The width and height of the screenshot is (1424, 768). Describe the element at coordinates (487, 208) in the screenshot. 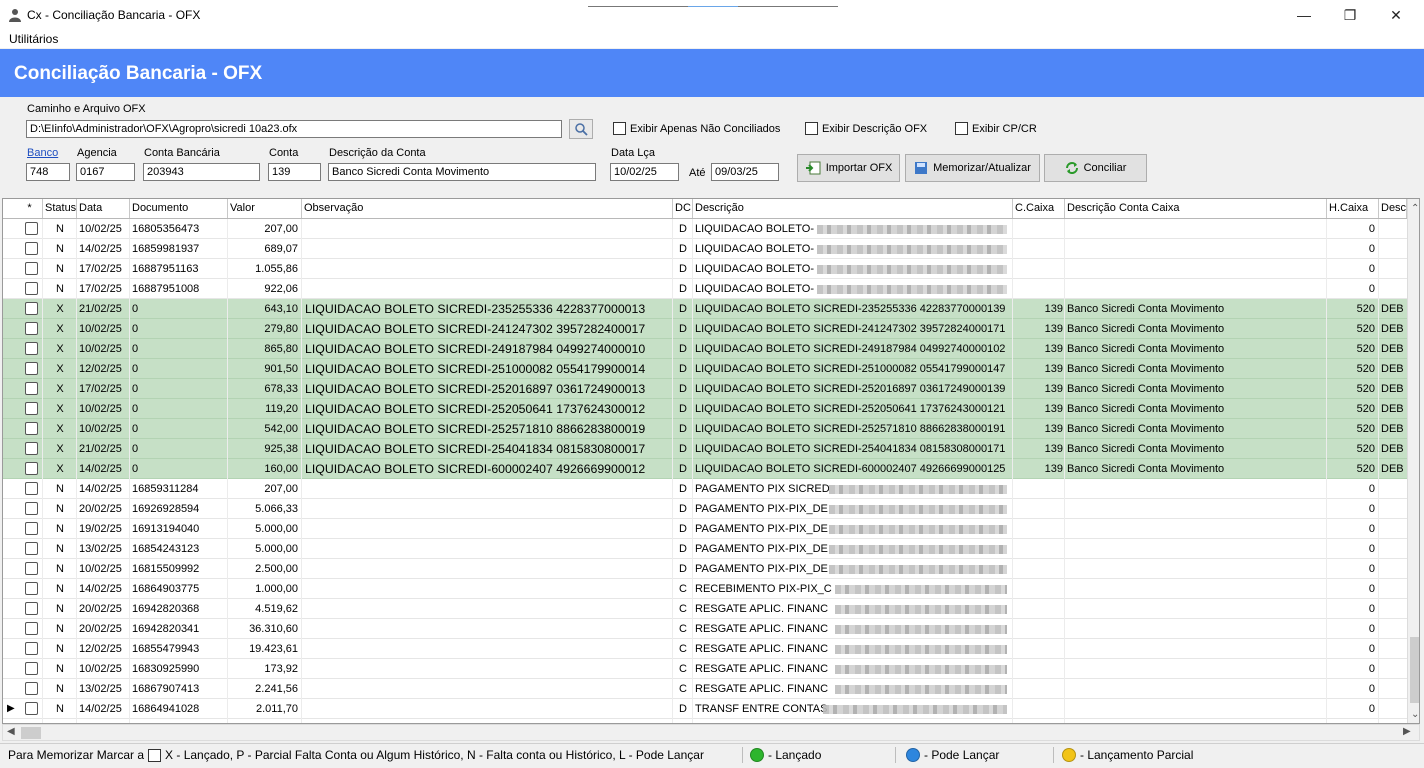

I see `col-header-observacao: Observação` at that location.